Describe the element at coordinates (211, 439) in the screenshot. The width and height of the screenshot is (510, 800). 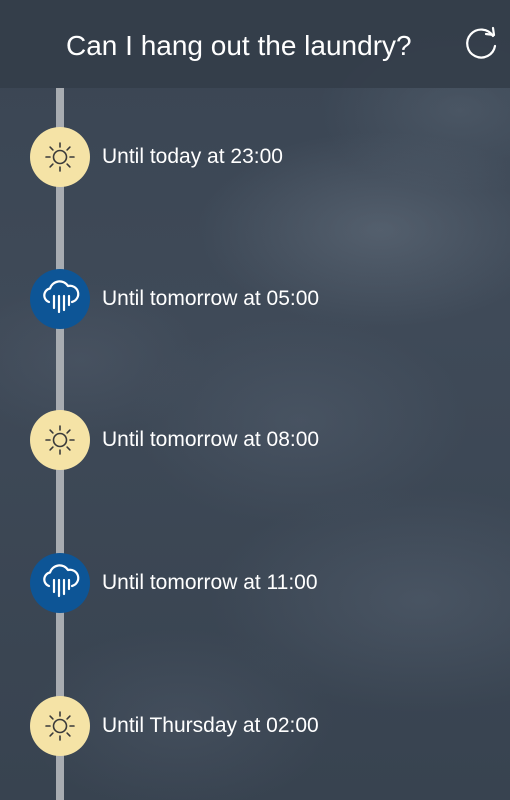
I see `entry-label: Until tomorrow at 08:00` at that location.